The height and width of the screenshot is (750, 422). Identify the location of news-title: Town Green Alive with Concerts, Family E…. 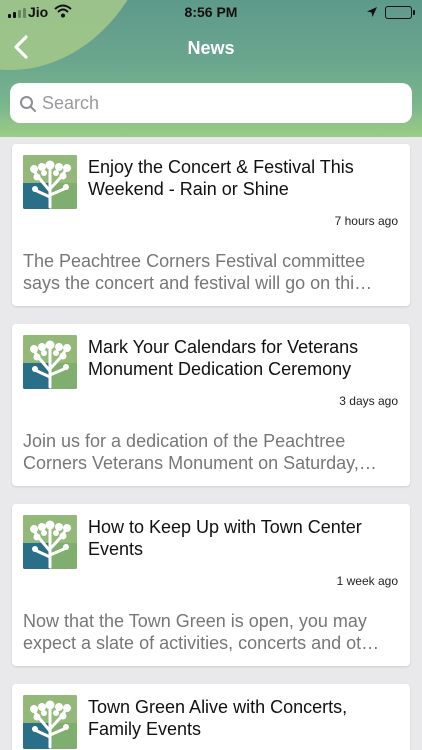
(218, 718).